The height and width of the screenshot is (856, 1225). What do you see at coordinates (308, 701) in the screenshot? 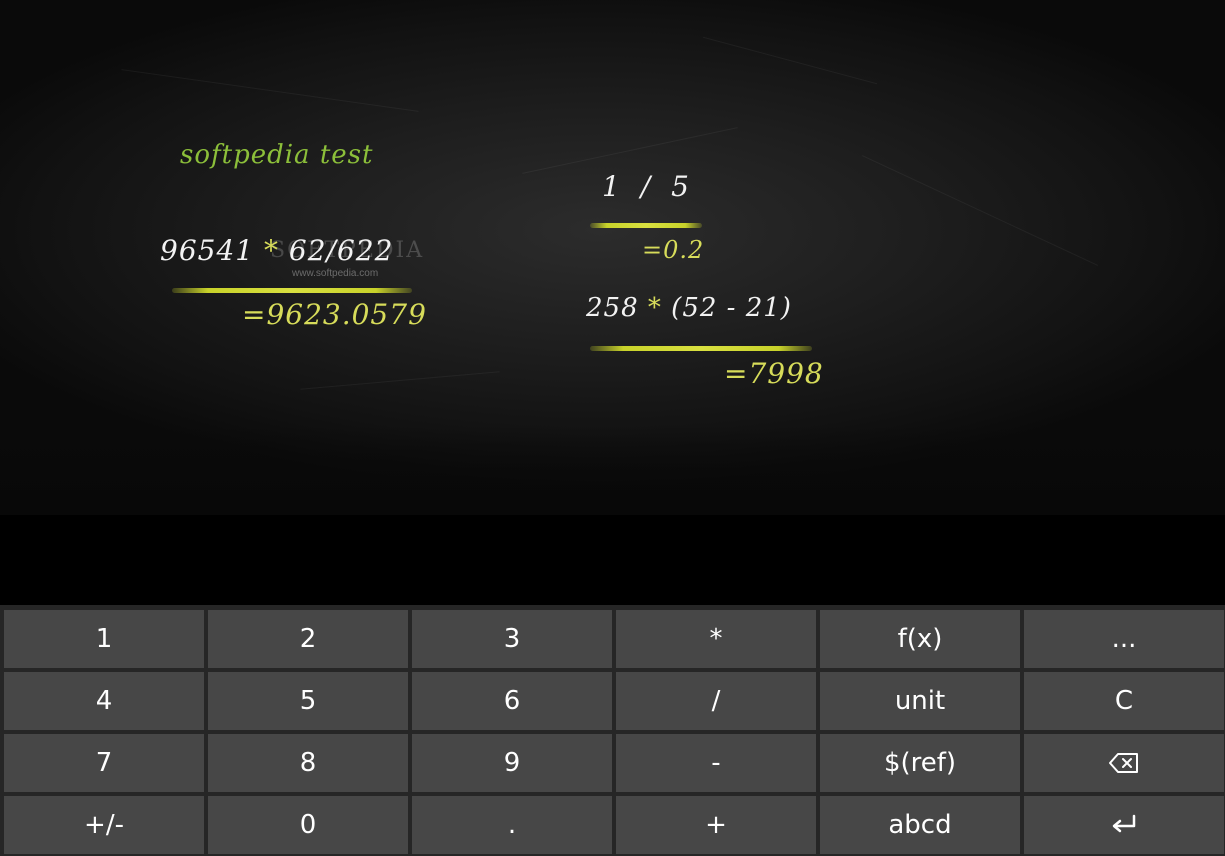
I see `key-5: 5` at bounding box center [308, 701].